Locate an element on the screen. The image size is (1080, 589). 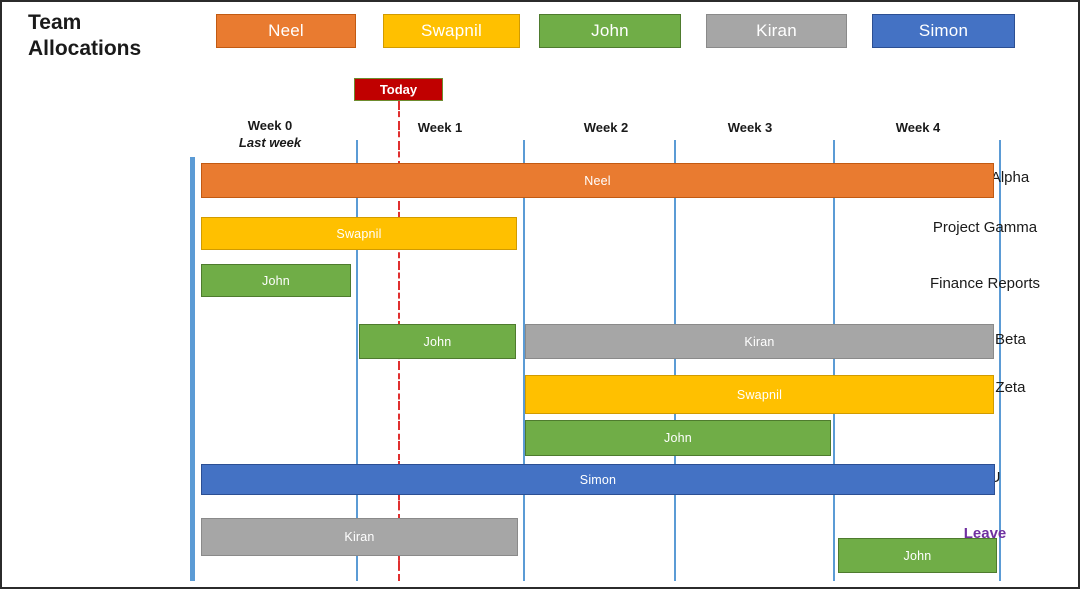
task-bar: Simon is located at coordinates (598, 479).